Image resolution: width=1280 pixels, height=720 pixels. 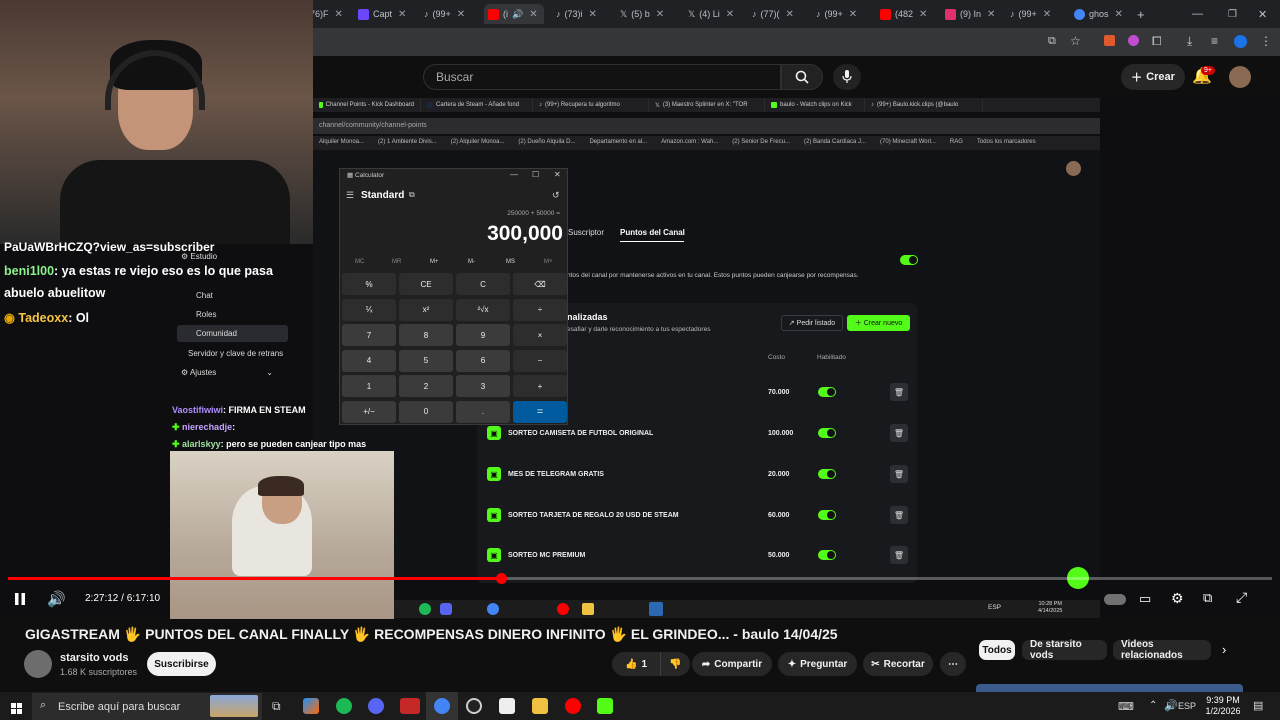 What do you see at coordinates (1157, 41) in the screenshot?
I see `extensions-puzzle-icon: ⧠` at bounding box center [1157, 41].